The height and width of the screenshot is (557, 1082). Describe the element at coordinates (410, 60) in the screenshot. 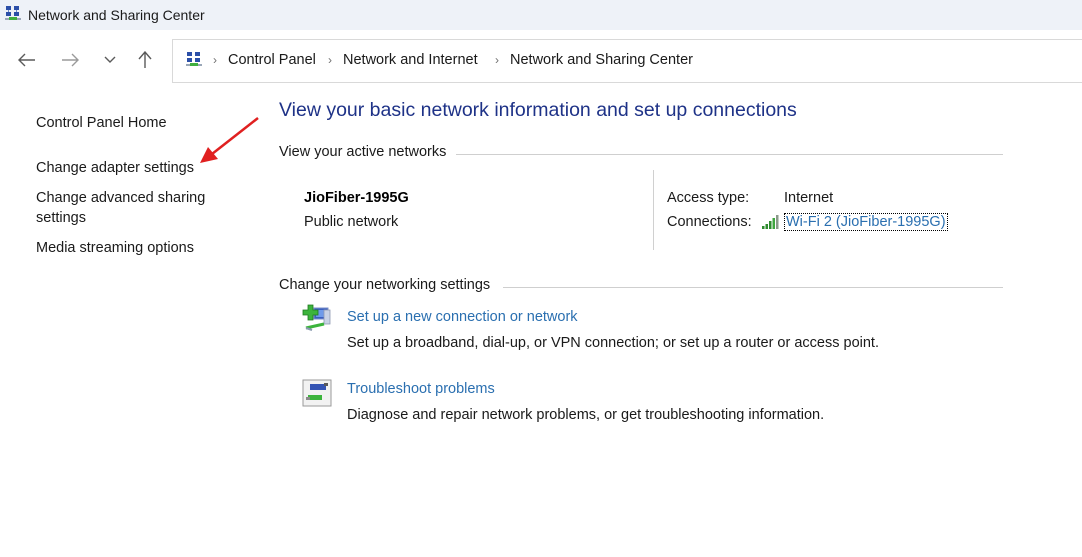

I see `breadcrumb-network-and-internet: Network and Internet` at that location.